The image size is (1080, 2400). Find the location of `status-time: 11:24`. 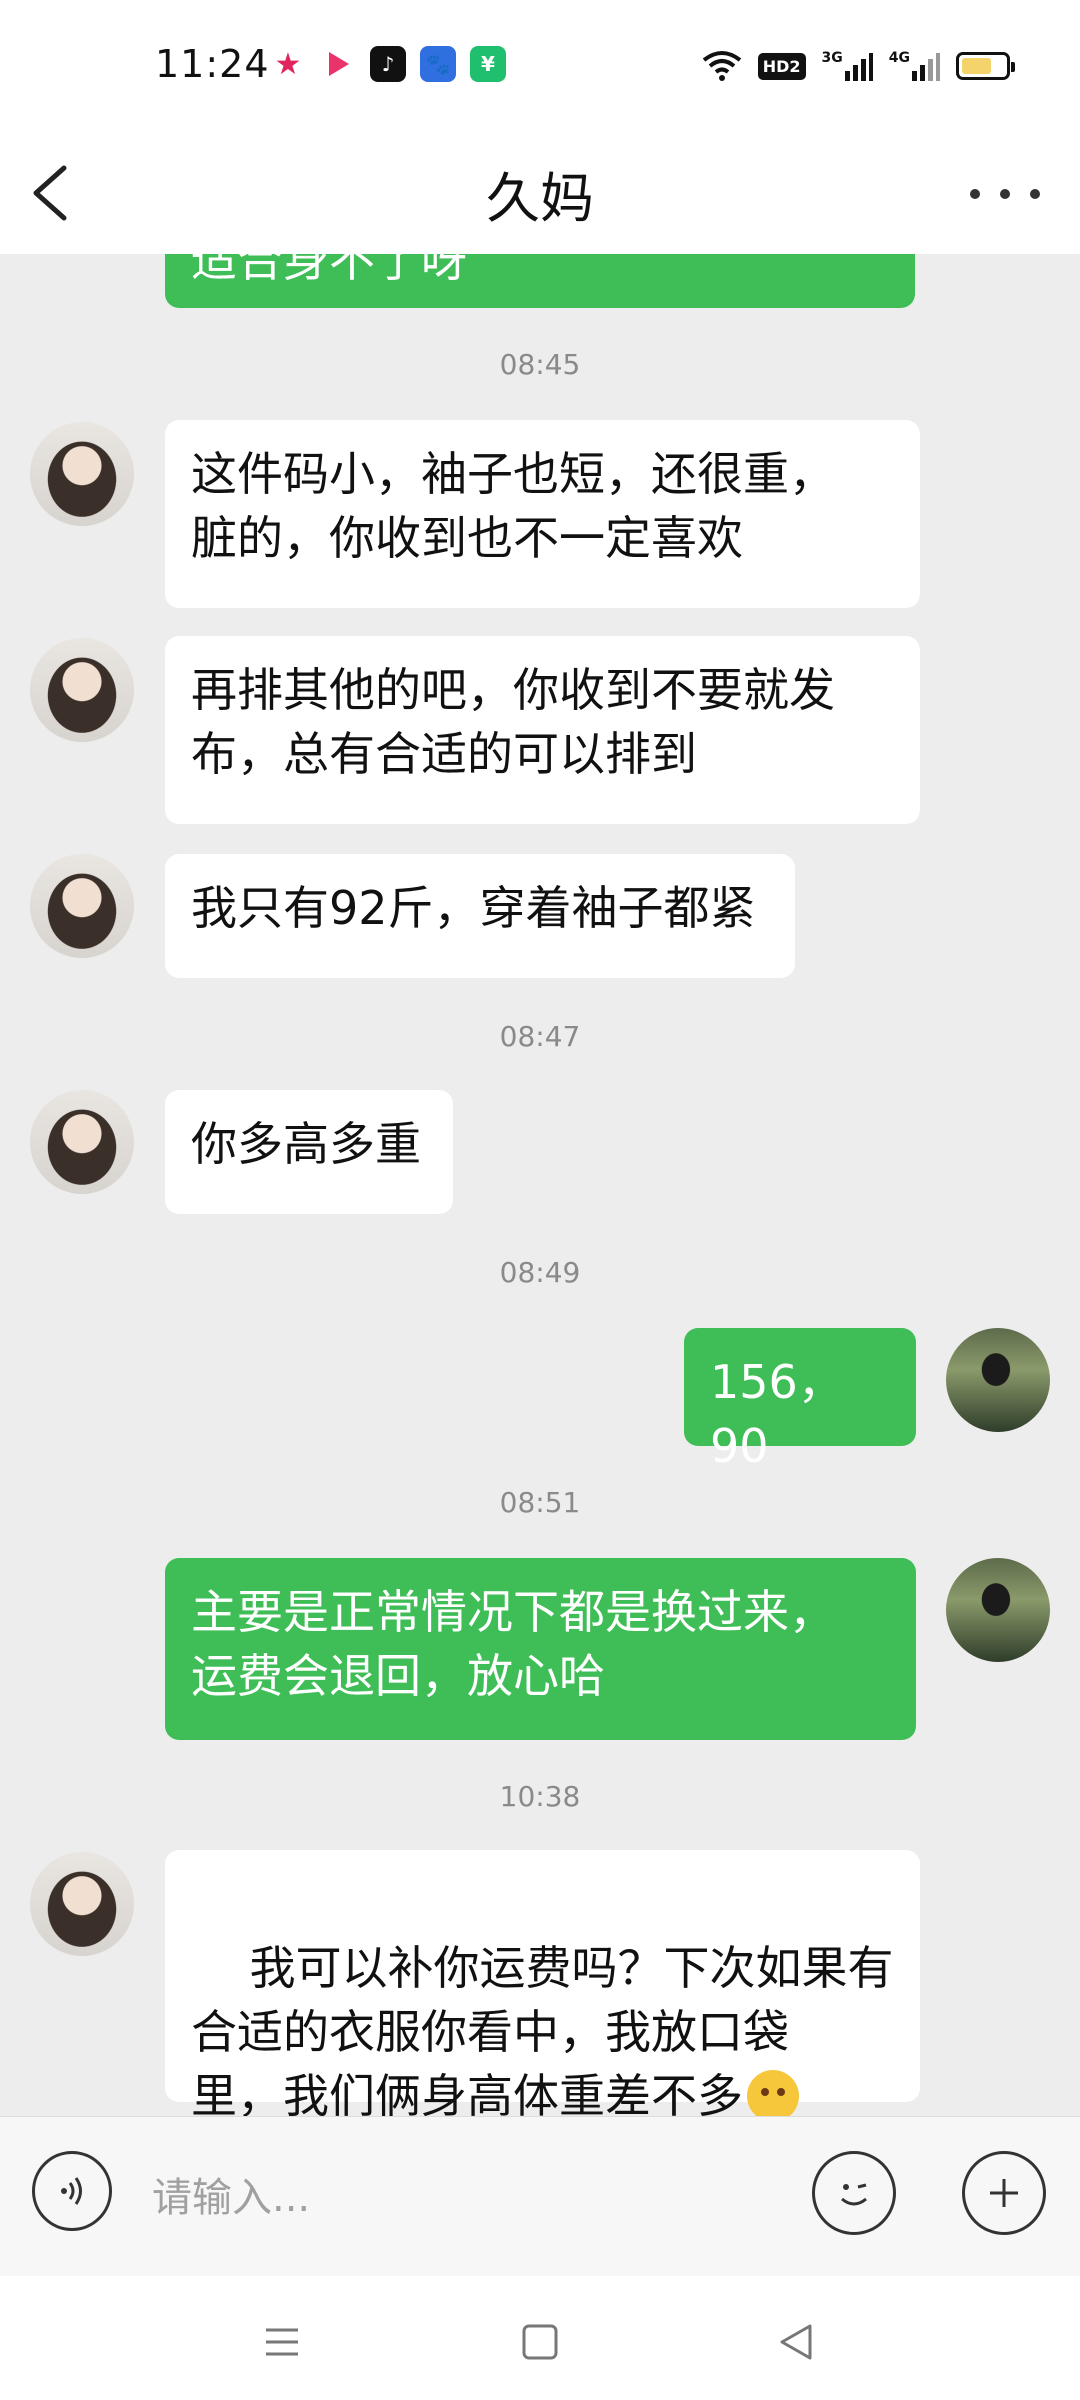

status-time: 11:24 is located at coordinates (212, 64).